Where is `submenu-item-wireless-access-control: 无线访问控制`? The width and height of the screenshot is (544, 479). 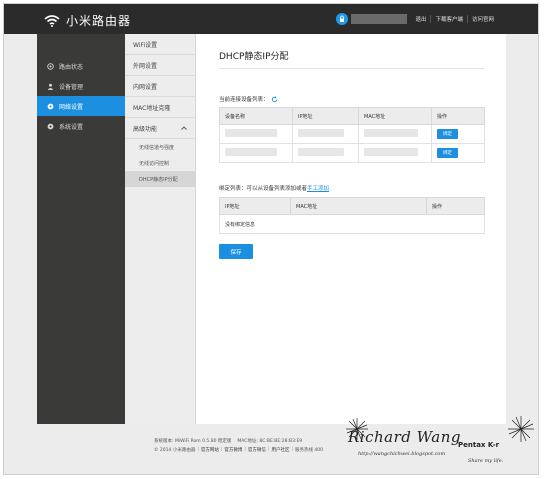 submenu-item-wireless-access-control: 无线访问控制 is located at coordinates (160, 163).